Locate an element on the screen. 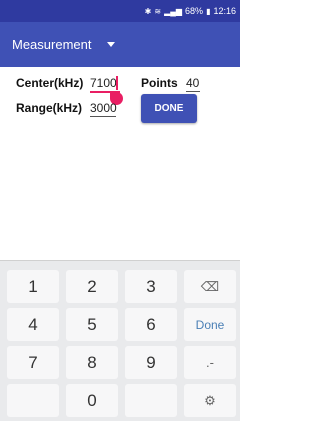  key-6: 6 is located at coordinates (151, 324).